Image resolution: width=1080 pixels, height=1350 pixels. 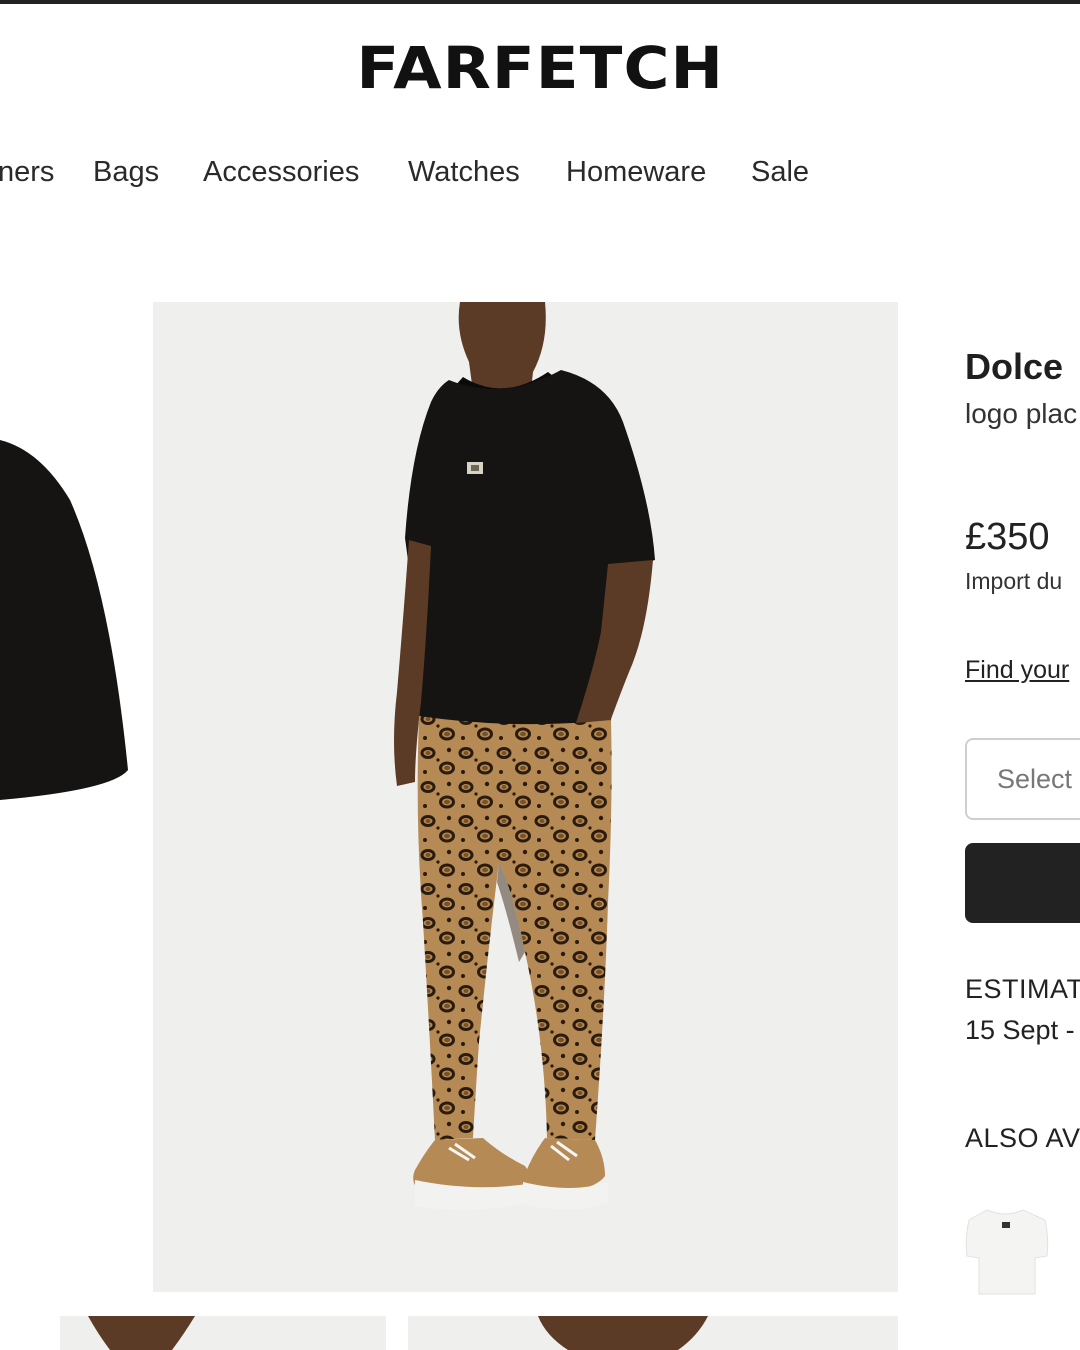 I want to click on tshirt-flat-illustration, so click(x=64, y=620).